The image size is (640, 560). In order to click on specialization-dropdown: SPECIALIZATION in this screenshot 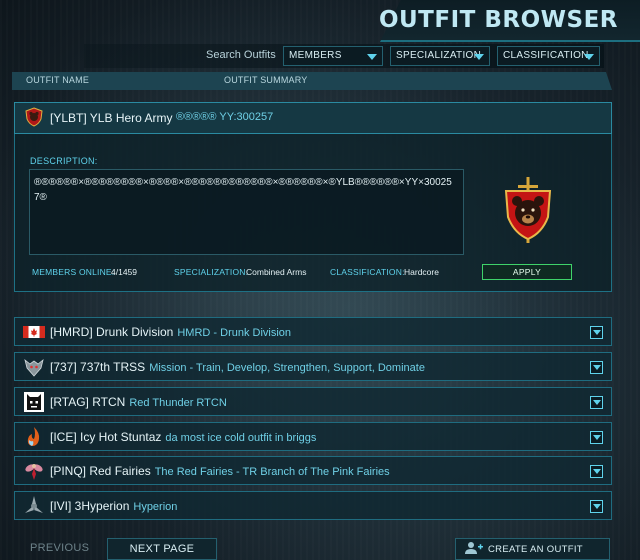, I will do `click(440, 56)`.